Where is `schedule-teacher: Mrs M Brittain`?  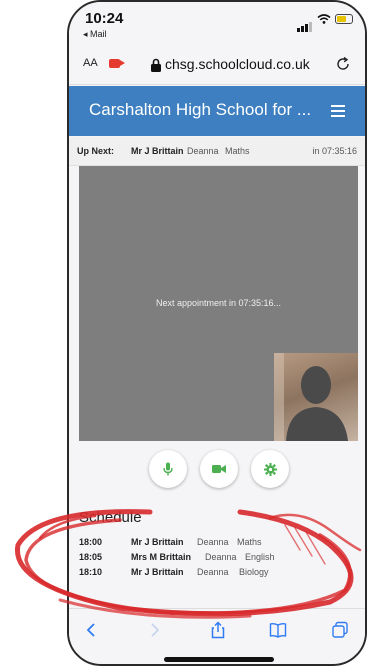 schedule-teacher: Mrs M Brittain is located at coordinates (161, 557).